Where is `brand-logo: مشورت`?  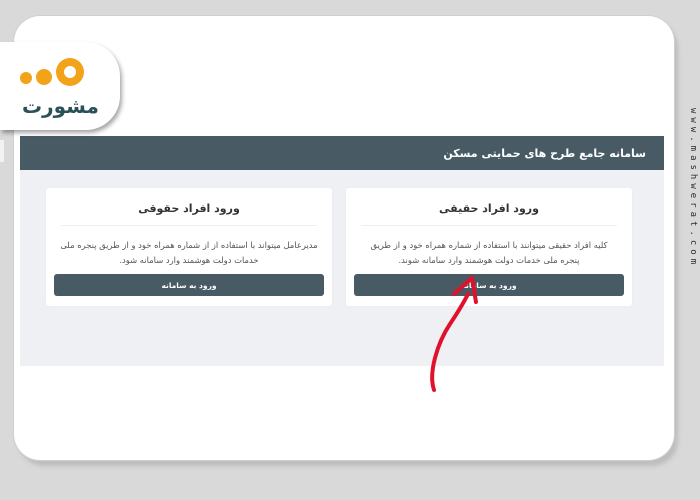
brand-logo: مشورت is located at coordinates (60, 86).